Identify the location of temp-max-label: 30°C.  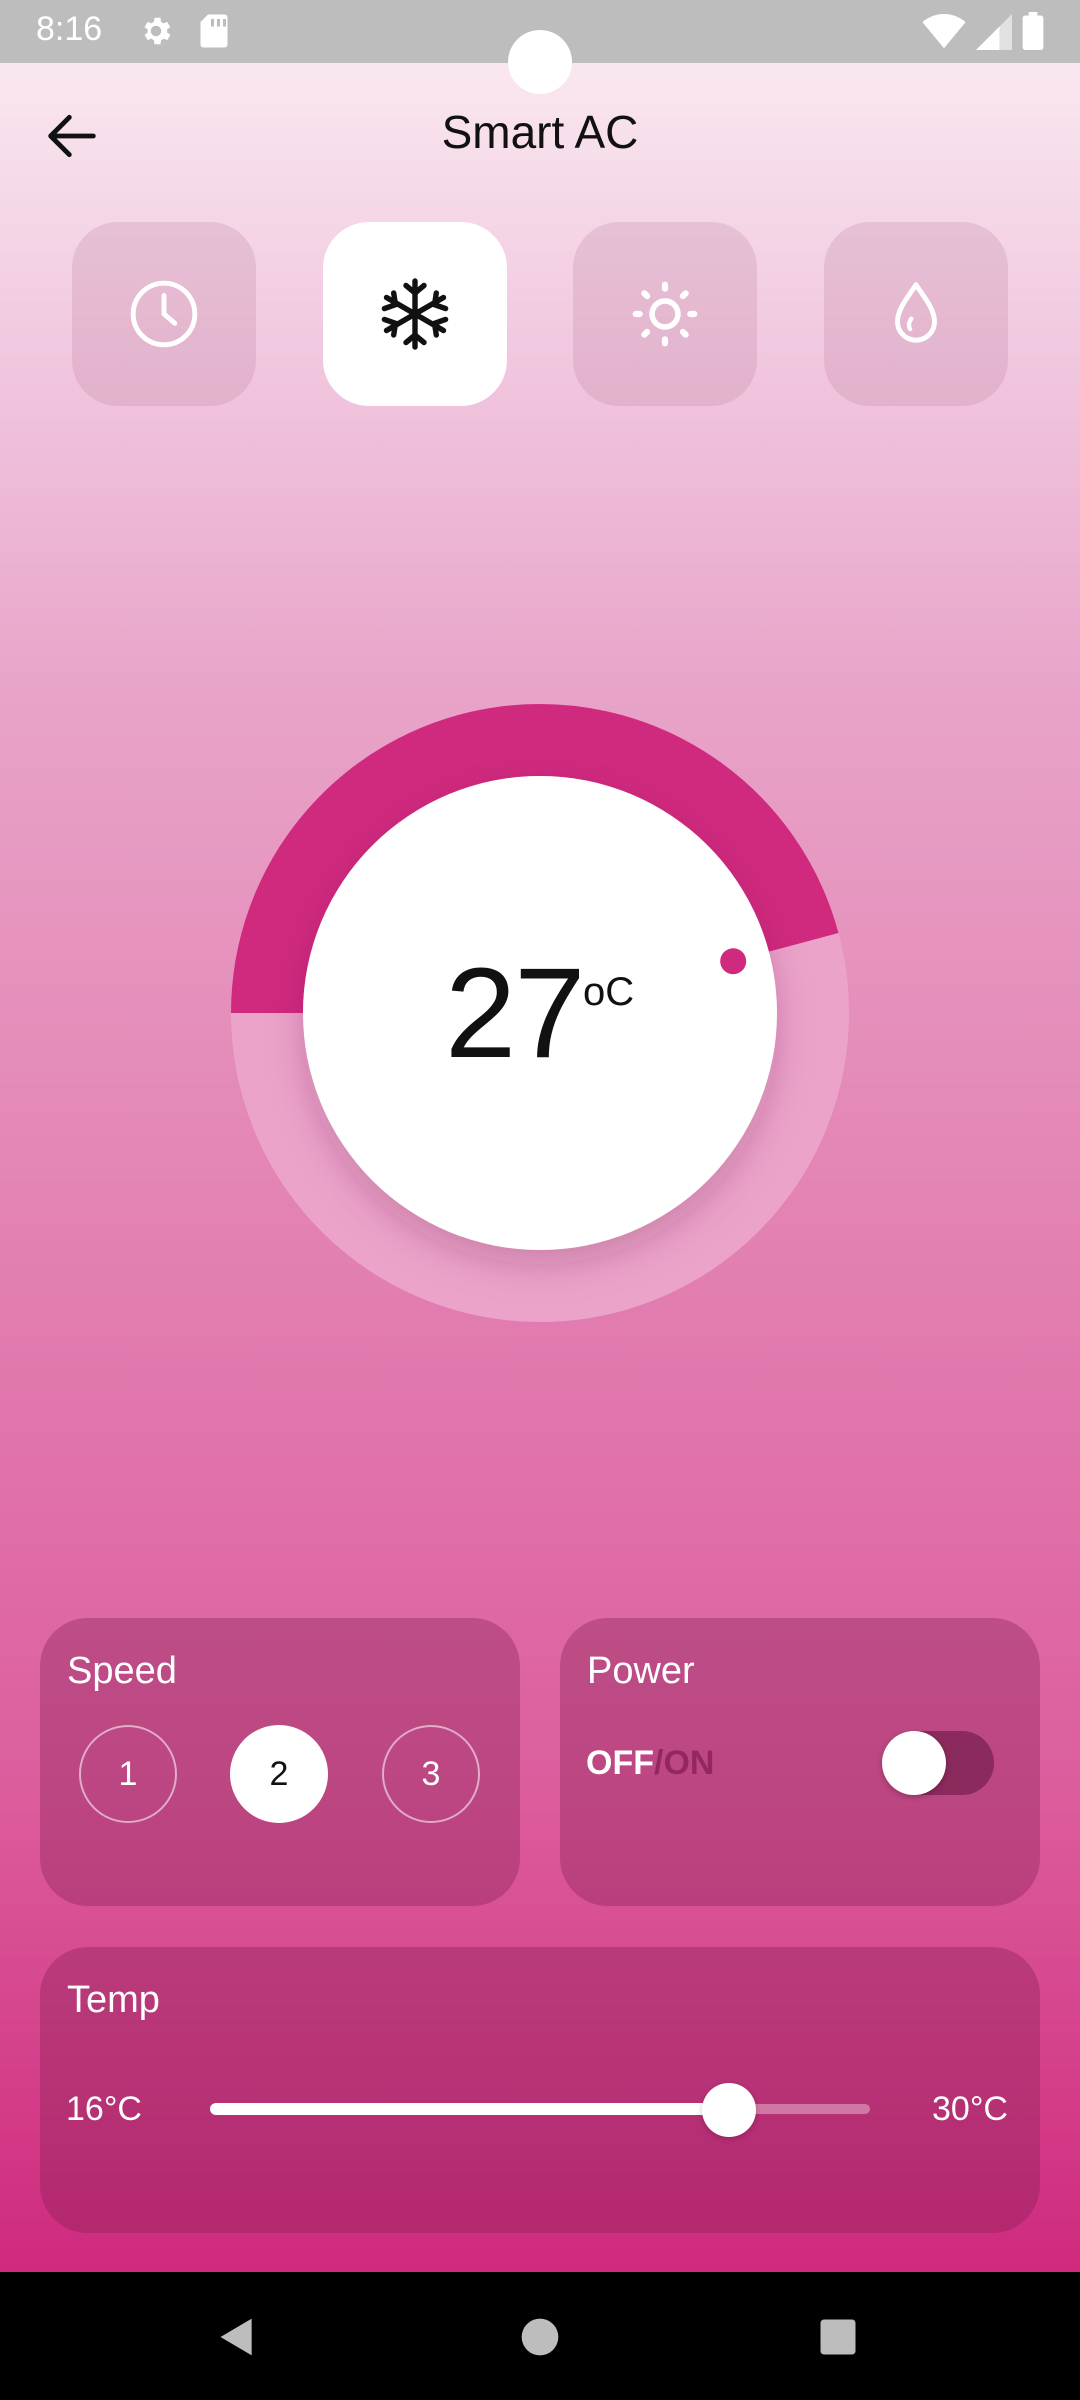
(970, 2109).